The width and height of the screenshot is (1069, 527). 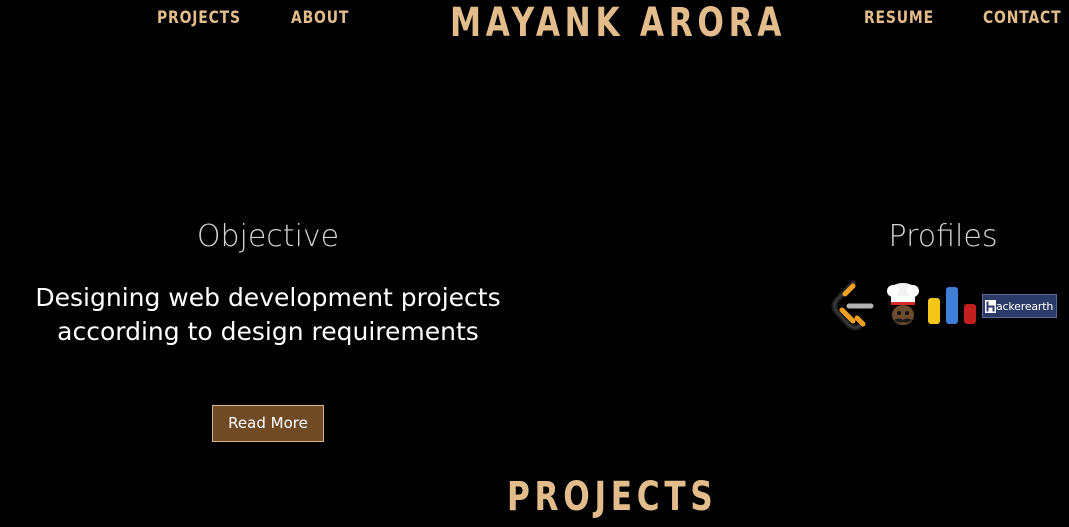 What do you see at coordinates (320, 18) in the screenshot?
I see `nav-link-about: ABOUT` at bounding box center [320, 18].